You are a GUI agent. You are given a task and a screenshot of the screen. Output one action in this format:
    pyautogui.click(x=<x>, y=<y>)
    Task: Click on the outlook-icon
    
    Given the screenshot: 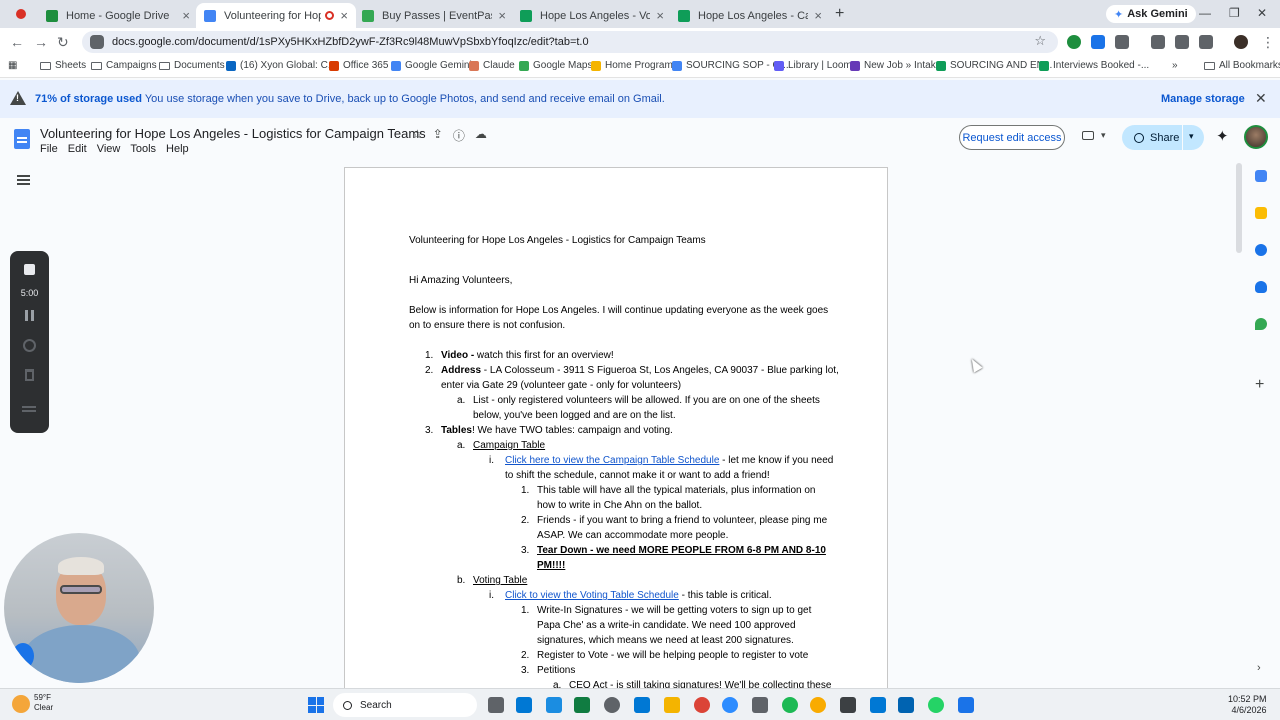 What is the action you would take?
    pyautogui.click(x=524, y=705)
    